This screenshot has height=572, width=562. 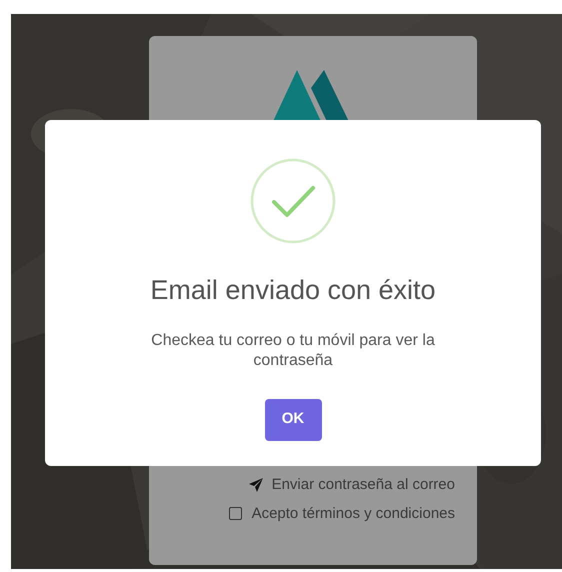 What do you see at coordinates (293, 201) in the screenshot?
I see `success-check-icon` at bounding box center [293, 201].